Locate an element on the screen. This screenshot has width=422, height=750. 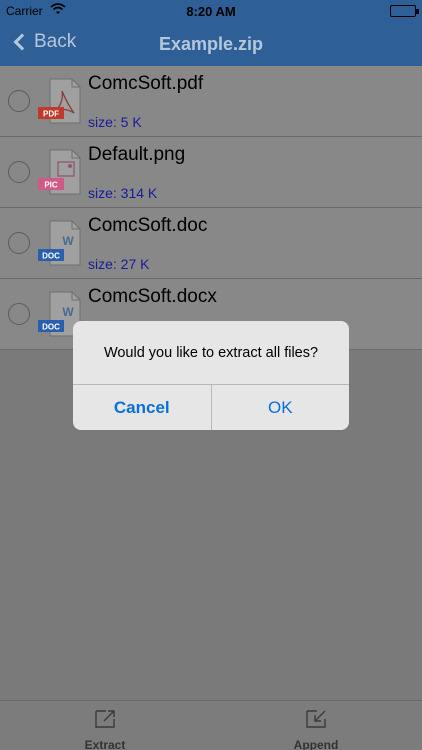
file-name: ComcSoft.doc is located at coordinates (148, 225).